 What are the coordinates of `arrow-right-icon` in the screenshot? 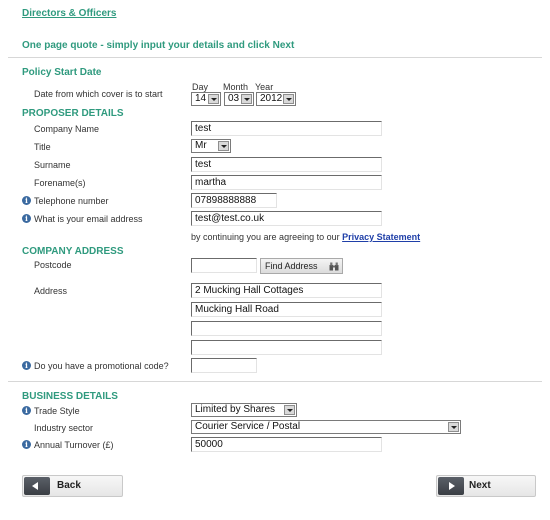 It's located at (451, 486).